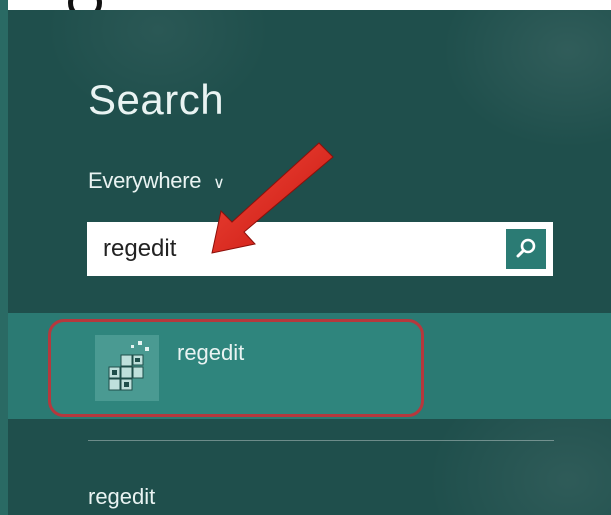 Image resolution: width=611 pixels, height=515 pixels. I want to click on scope-label: Everywhere, so click(145, 180).